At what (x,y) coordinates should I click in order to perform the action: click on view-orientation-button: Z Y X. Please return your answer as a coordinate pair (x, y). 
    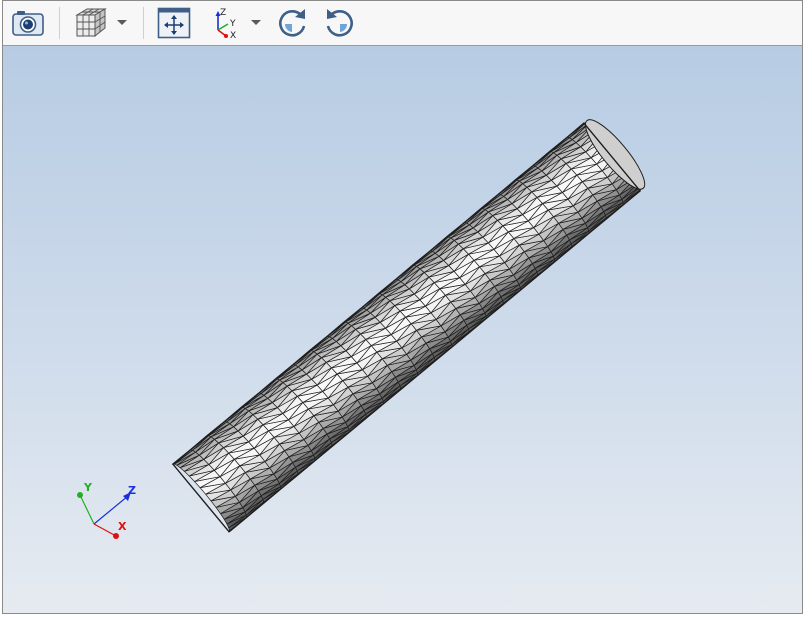
    Looking at the image, I should click on (225, 23).